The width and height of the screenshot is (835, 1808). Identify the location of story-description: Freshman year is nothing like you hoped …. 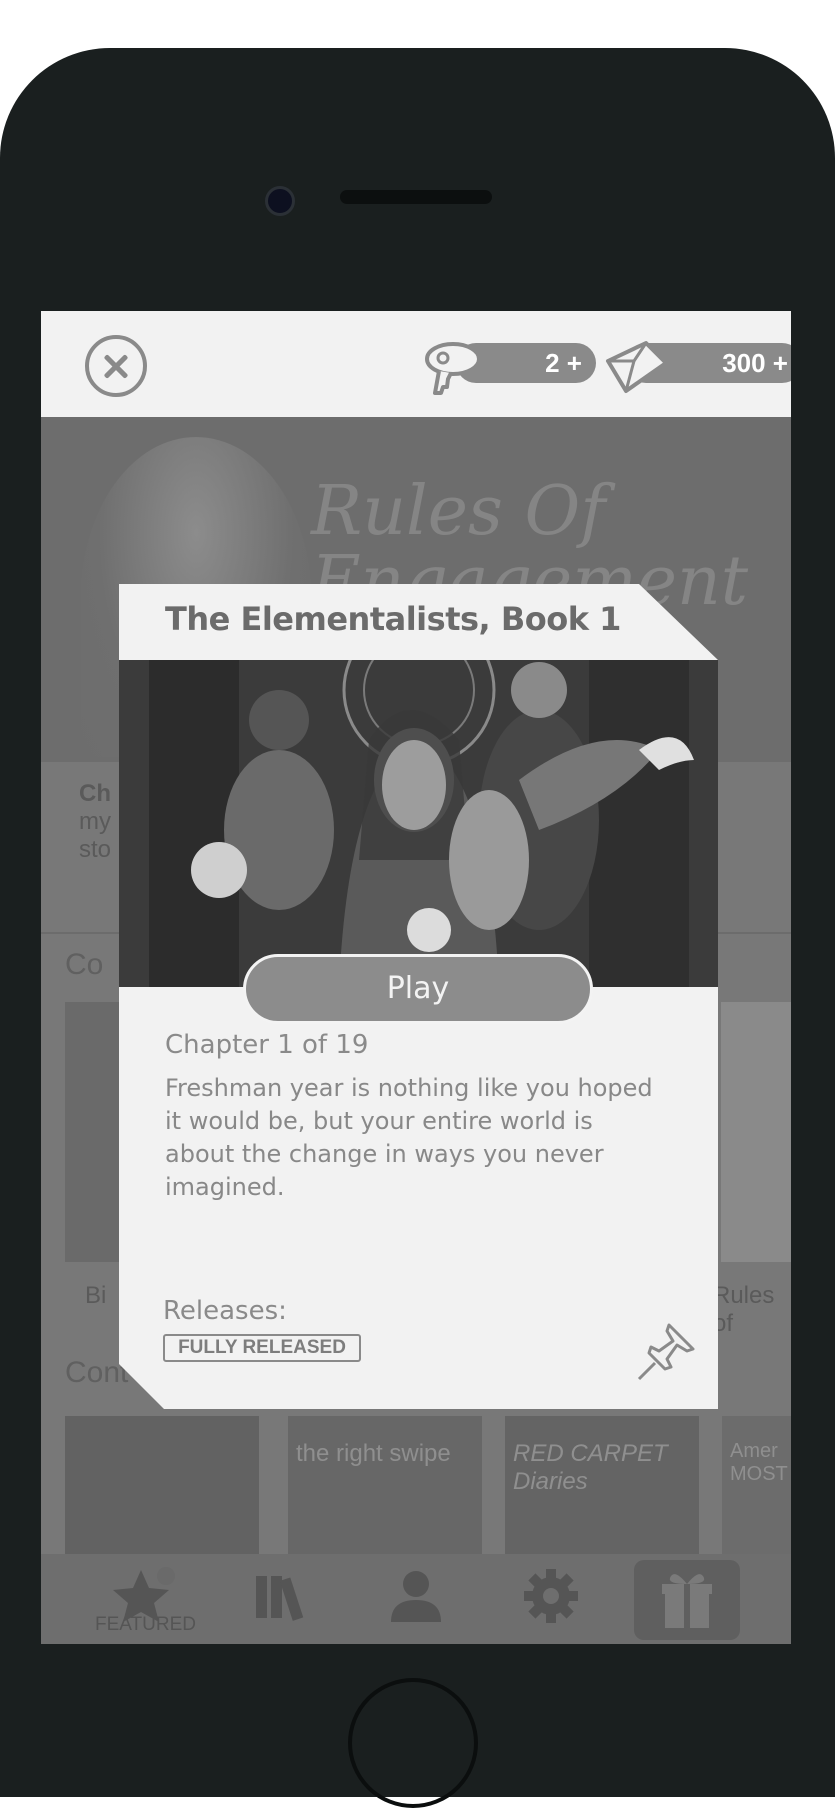
(409, 1137).